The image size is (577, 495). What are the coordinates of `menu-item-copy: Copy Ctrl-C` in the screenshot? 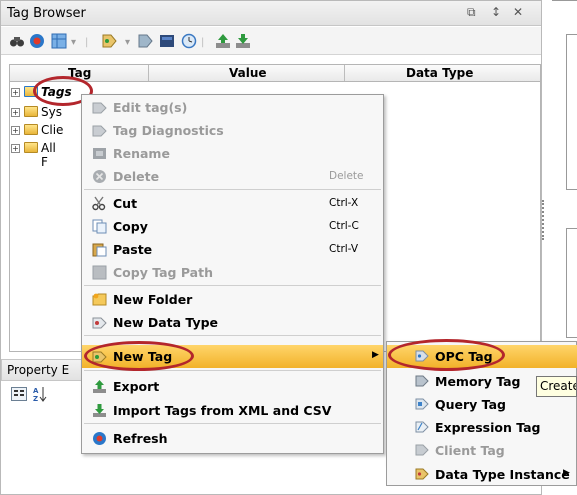 It's located at (232, 226).